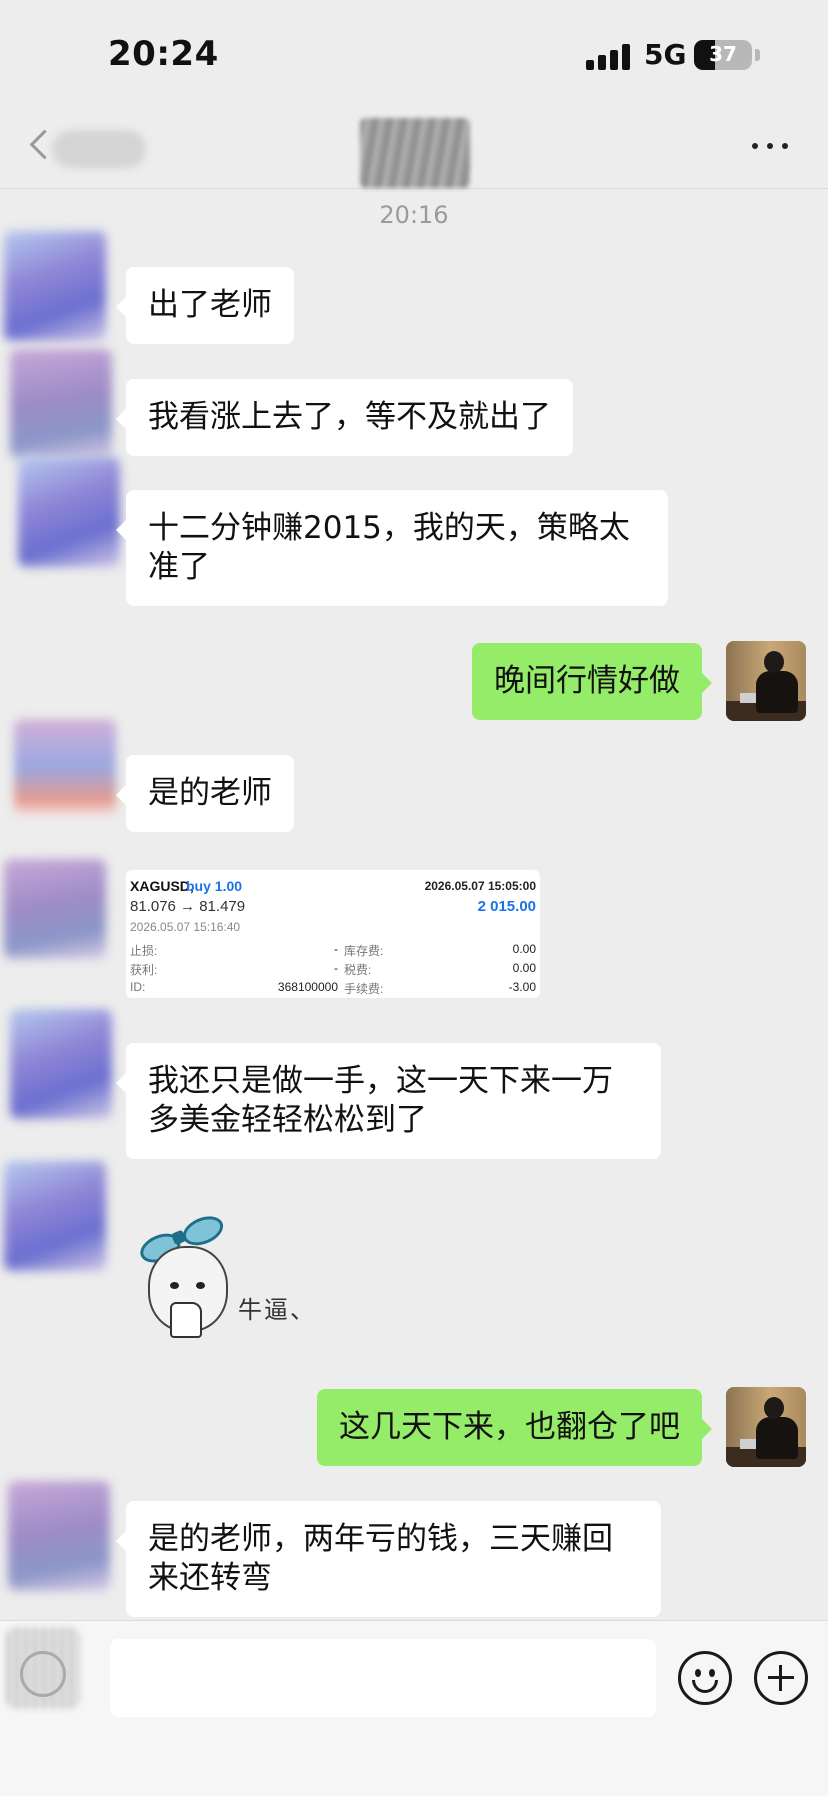 This screenshot has width=828, height=1796. I want to click on chat-header, so click(414, 149).